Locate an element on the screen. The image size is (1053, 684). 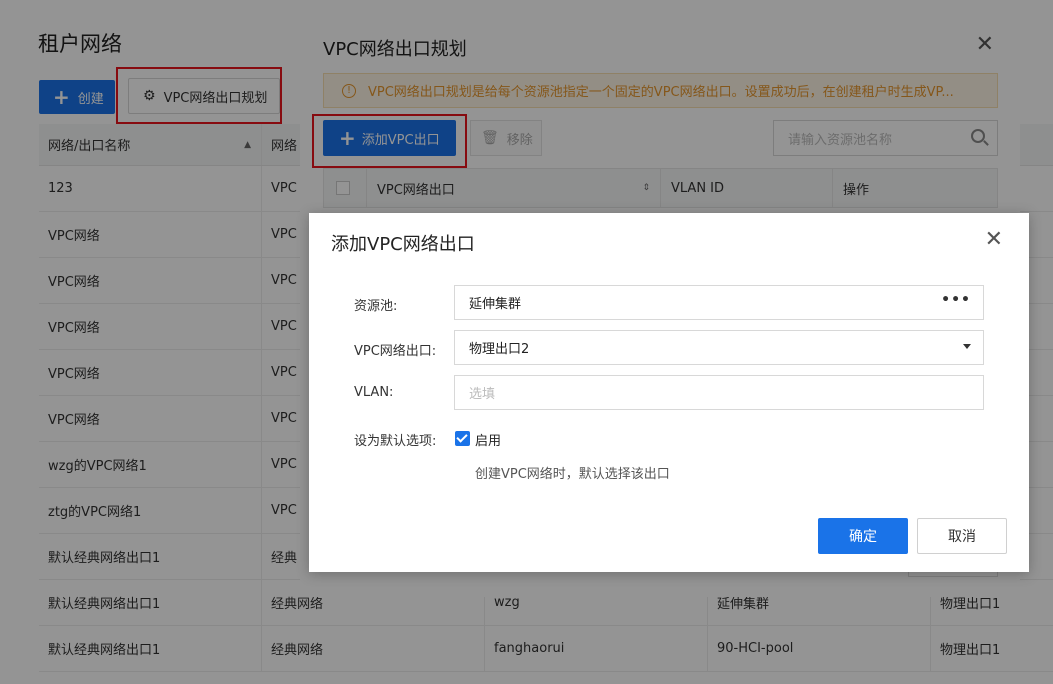
dialog-title: 添加VPC网络出口 is located at coordinates (403, 244).